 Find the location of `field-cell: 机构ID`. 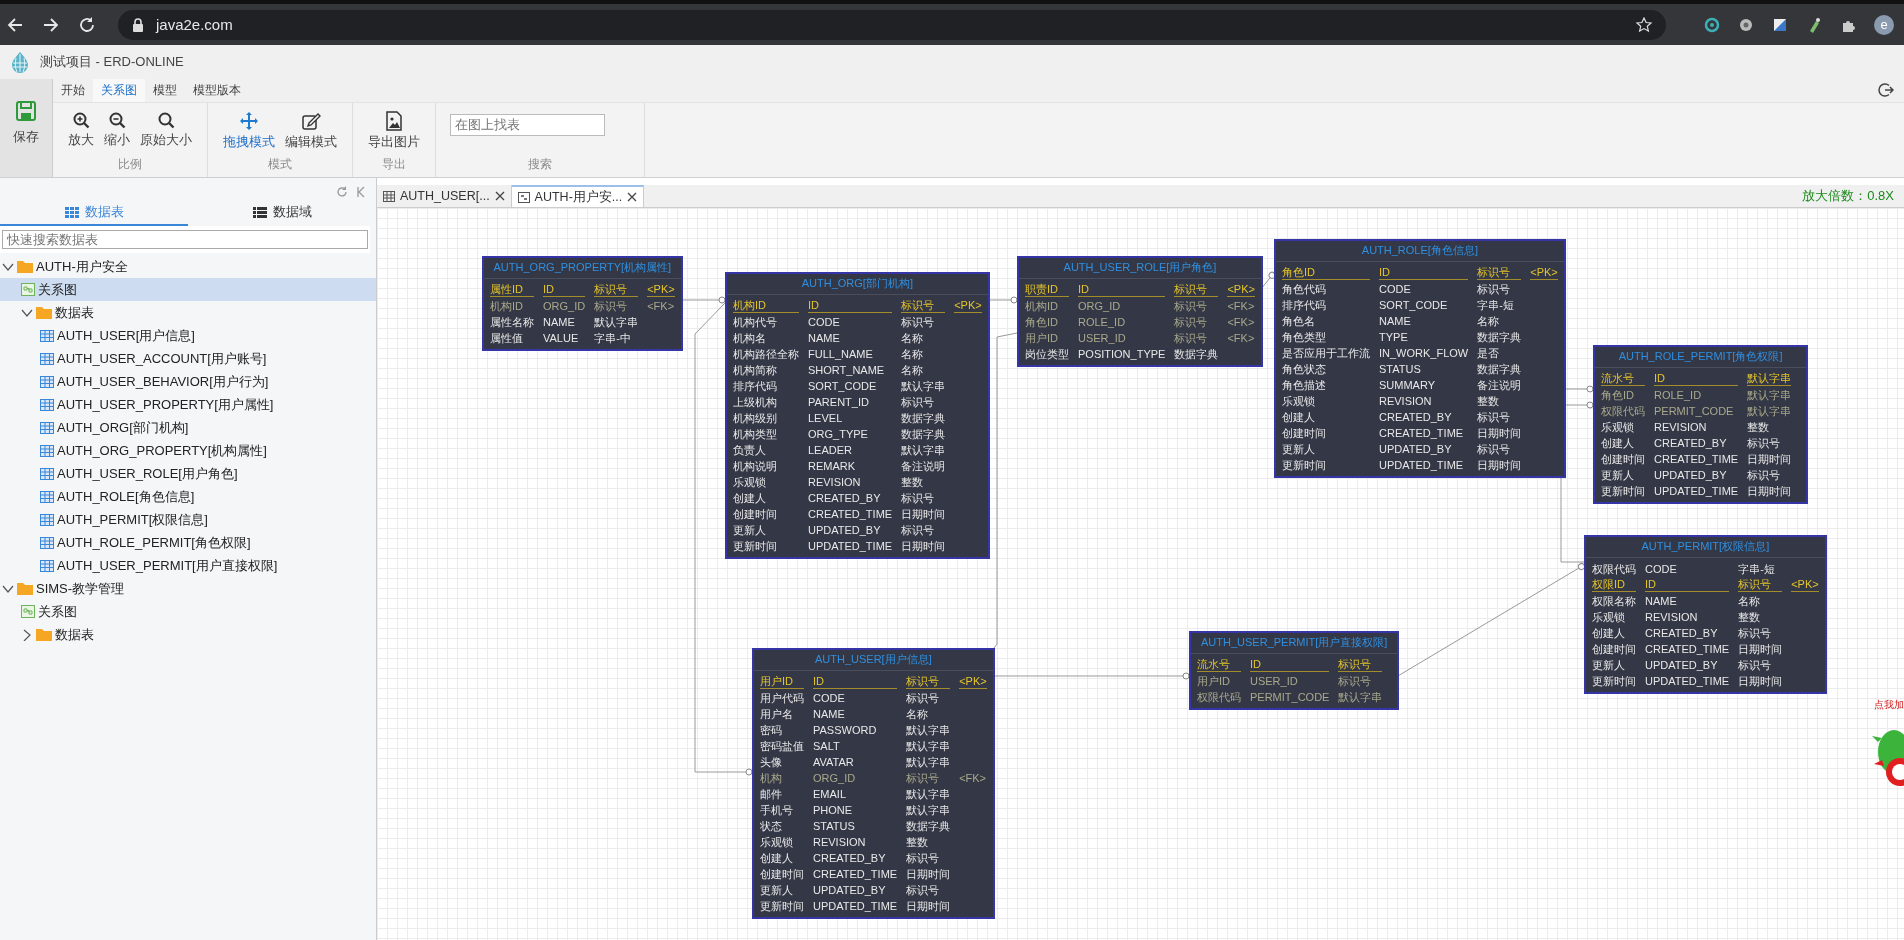

field-cell: 机构ID is located at coordinates (766, 305).